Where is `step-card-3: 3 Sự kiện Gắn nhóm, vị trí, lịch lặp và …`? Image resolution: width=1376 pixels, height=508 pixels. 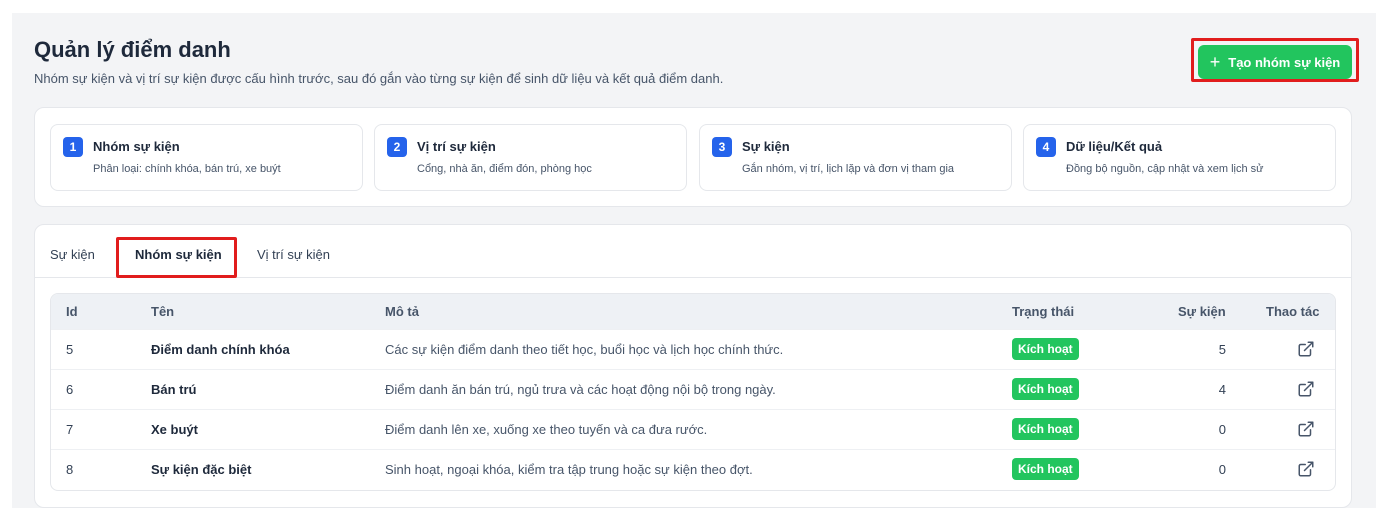
step-card-3: 3 Sự kiện Gắn nhóm, vị trí, lịch lặp và … is located at coordinates (855, 157).